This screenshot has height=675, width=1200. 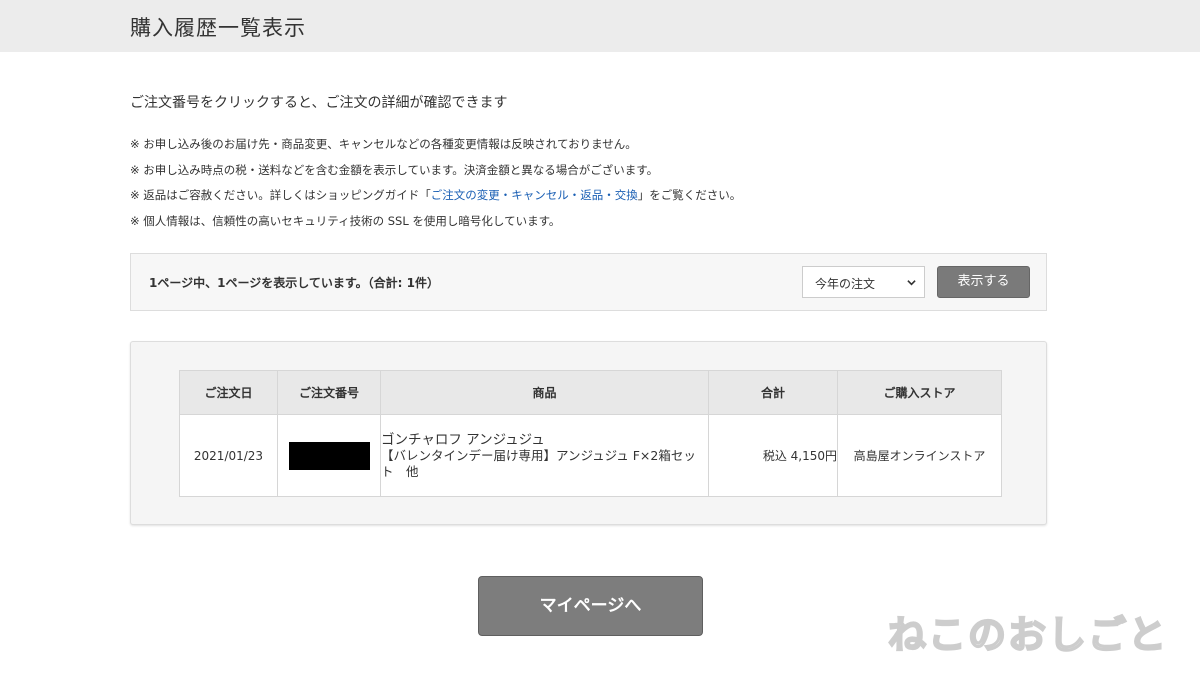 I want to click on order-total: 税込 4,150円, so click(x=773, y=455).